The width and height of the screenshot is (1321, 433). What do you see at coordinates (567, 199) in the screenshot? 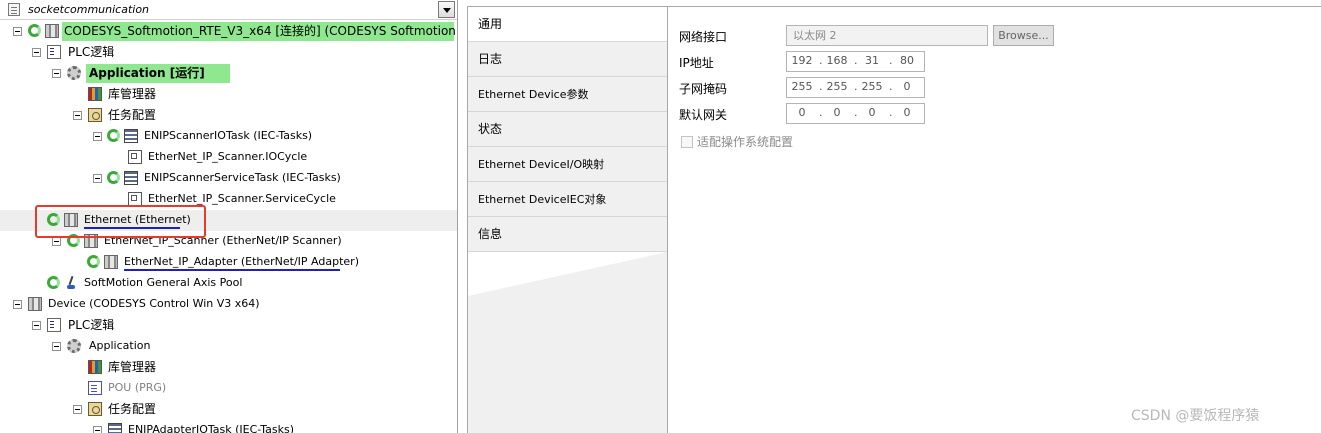
I see `tab-iec-objects: Ethernet DeviceIEC对象` at bounding box center [567, 199].